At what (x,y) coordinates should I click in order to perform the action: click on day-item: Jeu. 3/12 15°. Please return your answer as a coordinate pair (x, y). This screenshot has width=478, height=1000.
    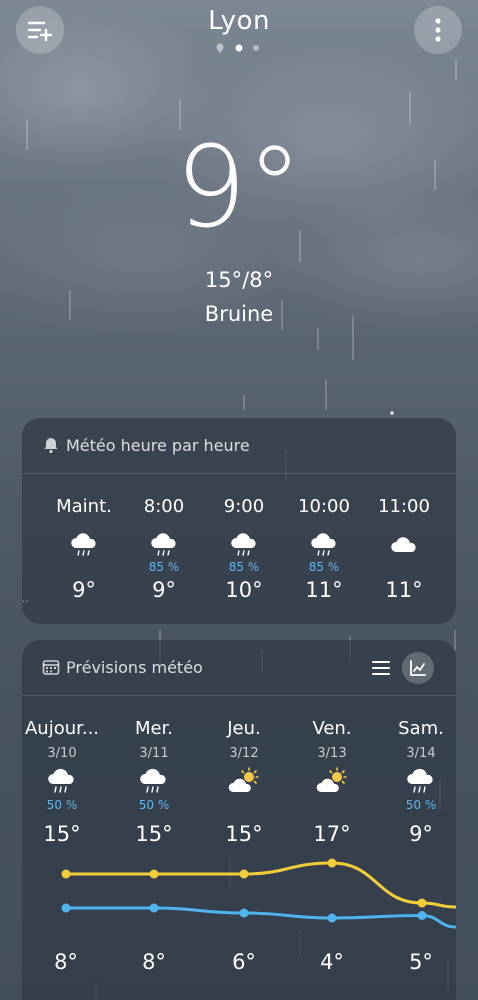
    Looking at the image, I should click on (244, 788).